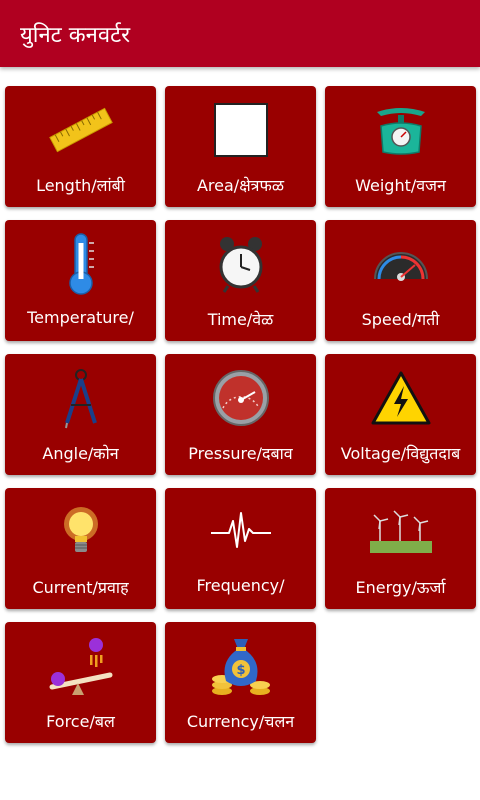 The width and height of the screenshot is (480, 800). I want to click on voltage-label: Voltage/विद्युतदाब, so click(400, 453).